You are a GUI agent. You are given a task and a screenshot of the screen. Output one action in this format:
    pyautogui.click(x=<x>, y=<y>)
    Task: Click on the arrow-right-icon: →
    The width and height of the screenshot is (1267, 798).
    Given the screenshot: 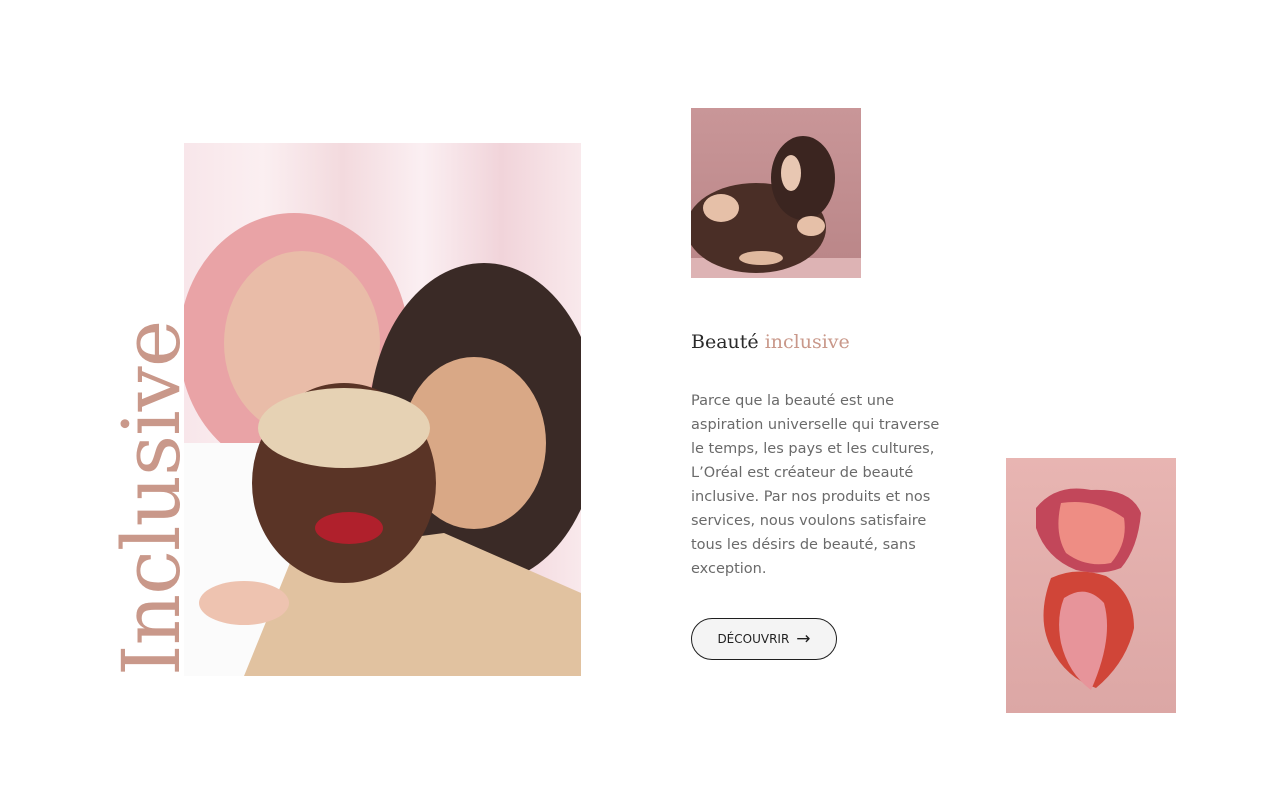 What is the action you would take?
    pyautogui.click(x=803, y=638)
    